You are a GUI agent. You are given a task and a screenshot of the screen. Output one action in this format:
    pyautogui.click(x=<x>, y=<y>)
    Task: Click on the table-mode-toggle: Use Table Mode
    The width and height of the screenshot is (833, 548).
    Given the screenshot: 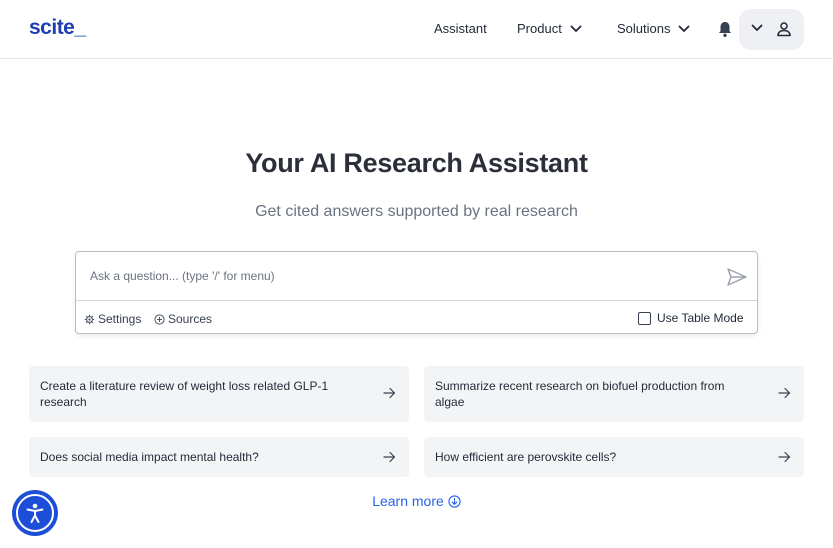 What is the action you would take?
    pyautogui.click(x=691, y=318)
    